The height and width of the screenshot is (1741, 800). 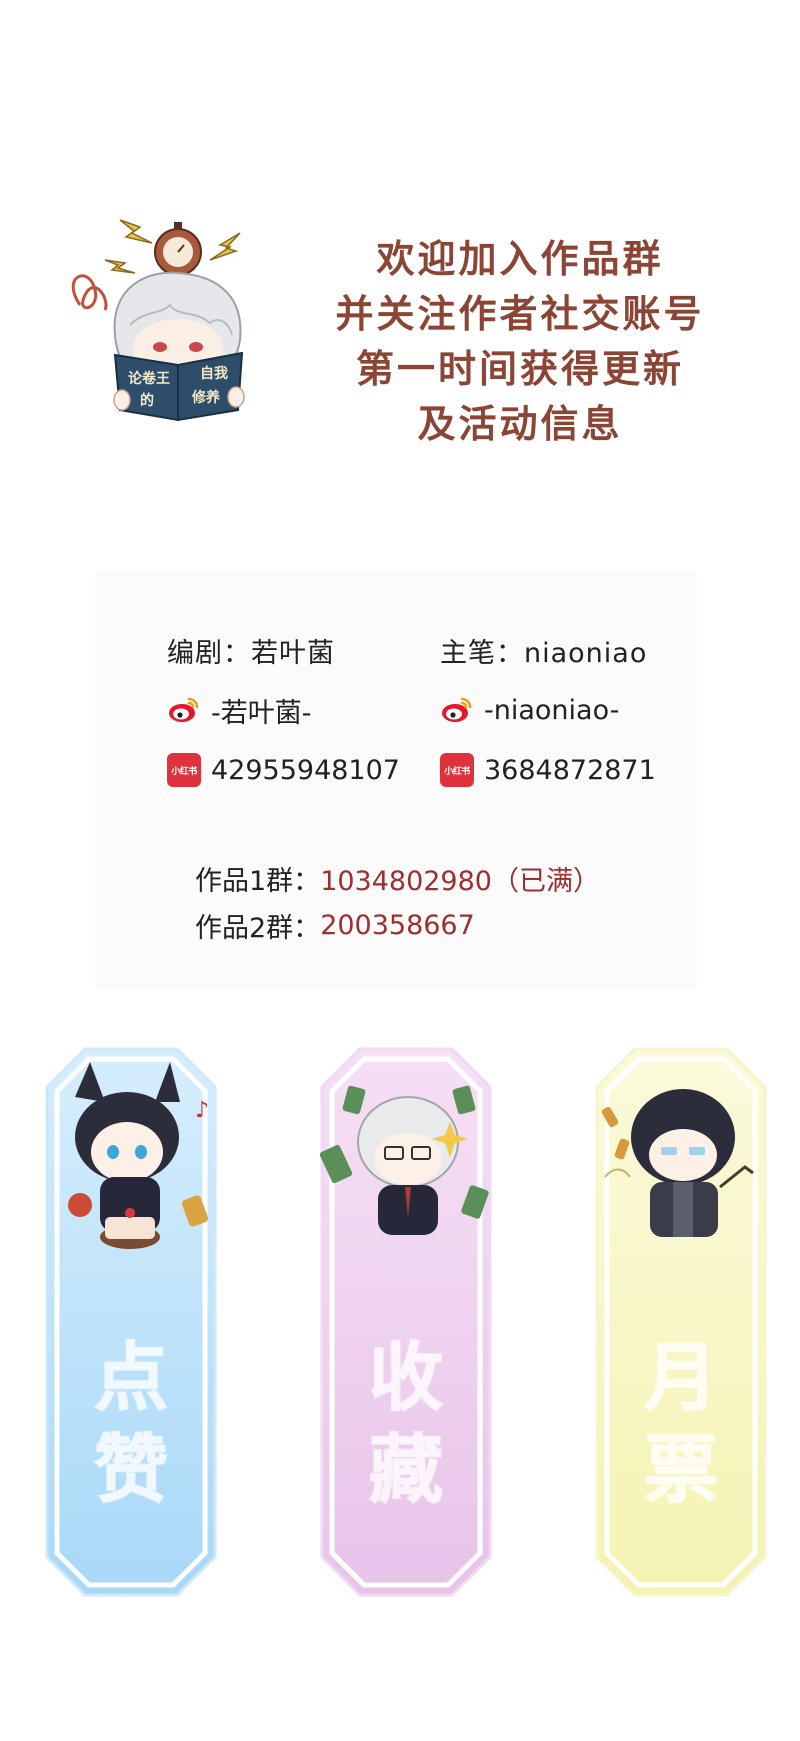 What do you see at coordinates (552, 710) in the screenshot?
I see `artist-weibo-handle: -niaoniao-` at bounding box center [552, 710].